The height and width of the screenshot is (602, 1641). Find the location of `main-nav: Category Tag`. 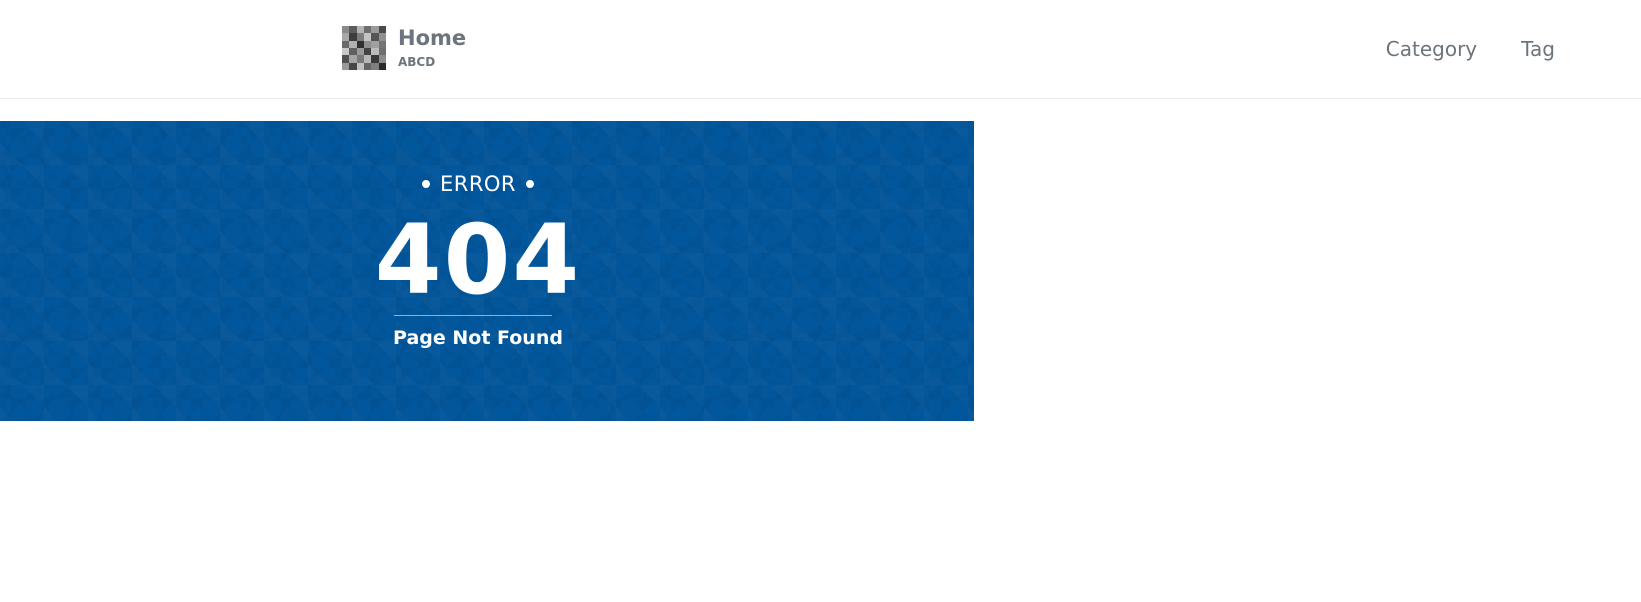

main-nav: Category Tag is located at coordinates (1470, 49).